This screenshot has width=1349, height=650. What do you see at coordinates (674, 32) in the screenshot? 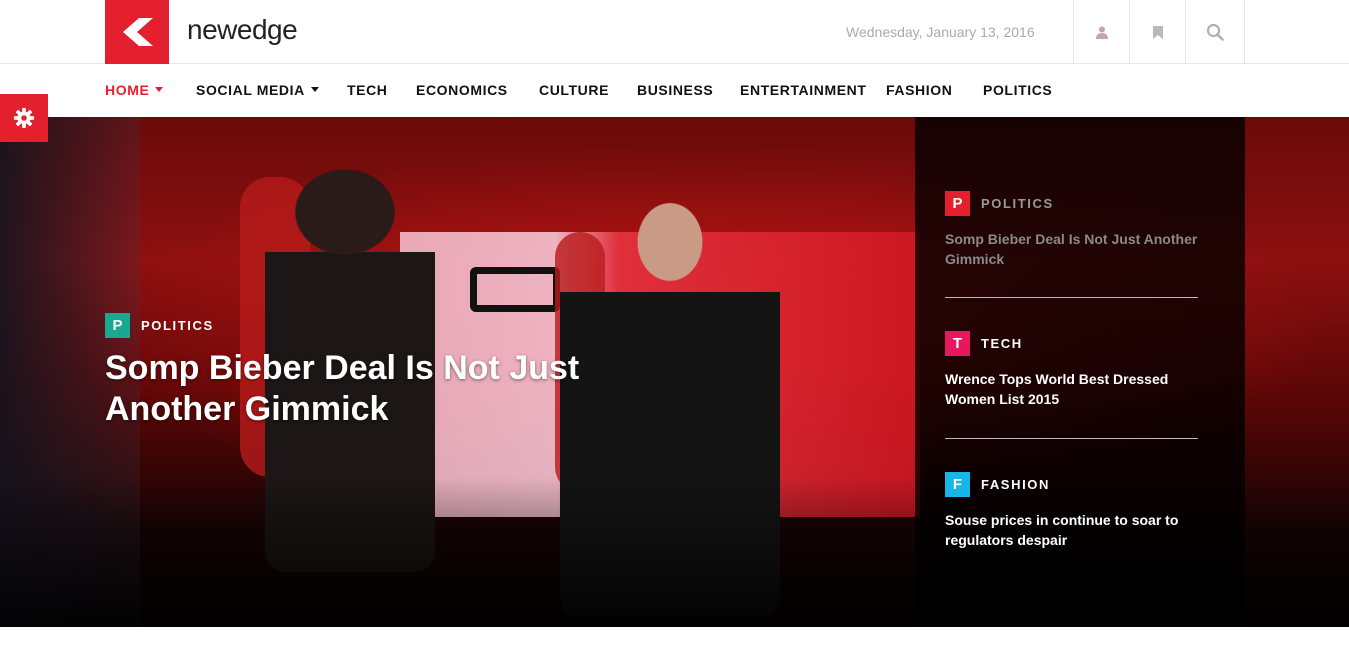
I see `top-header: newedge Wednesday, January 13, 2016` at bounding box center [674, 32].